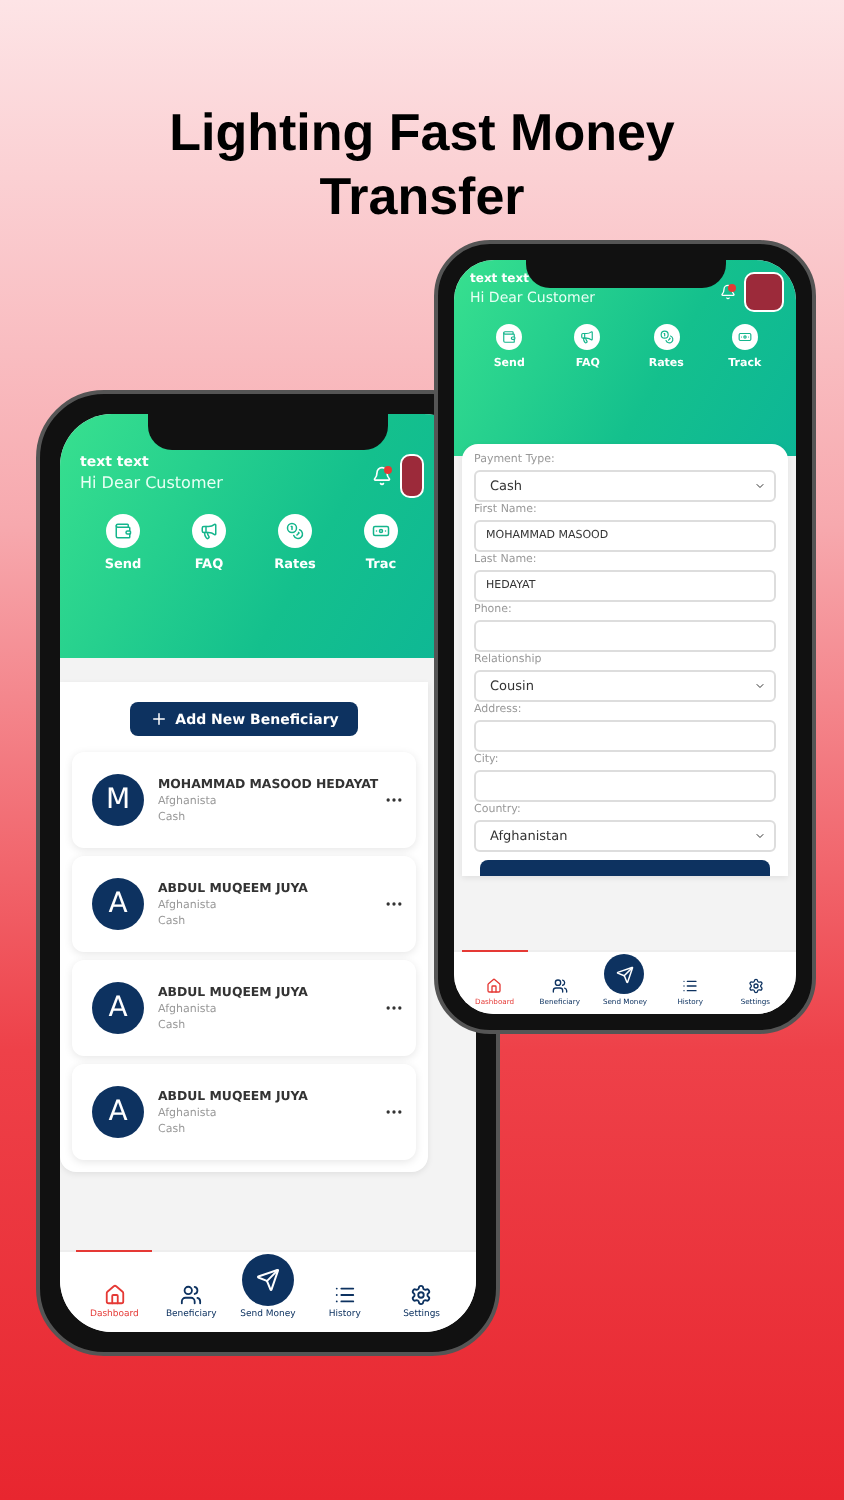 Image resolution: width=844 pixels, height=1500 pixels. Describe the element at coordinates (158, 719) in the screenshot. I see `plus-icon` at that location.